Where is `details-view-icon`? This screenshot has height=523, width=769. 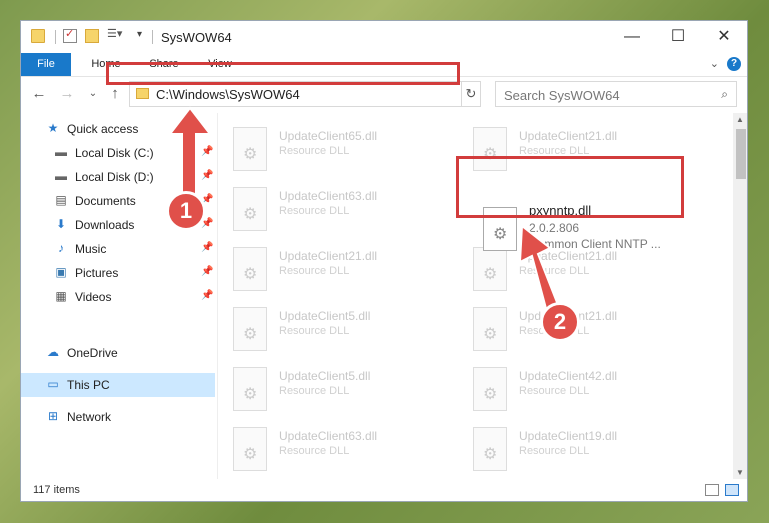 details-view-icon is located at coordinates (712, 490).